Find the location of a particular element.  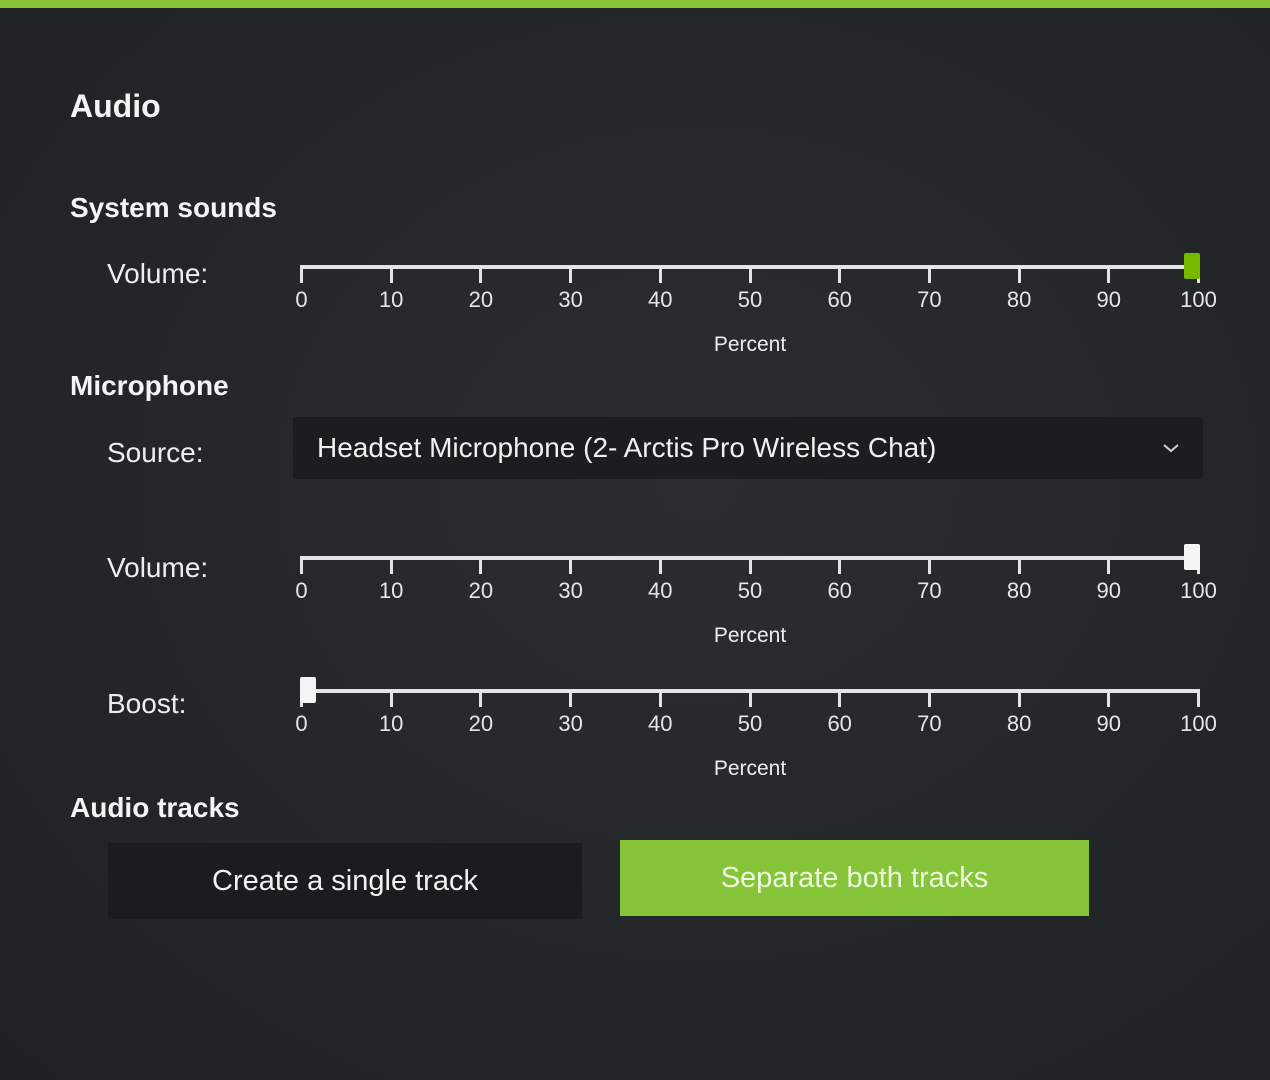

create-single-track-button: Create a single track is located at coordinates (345, 881).